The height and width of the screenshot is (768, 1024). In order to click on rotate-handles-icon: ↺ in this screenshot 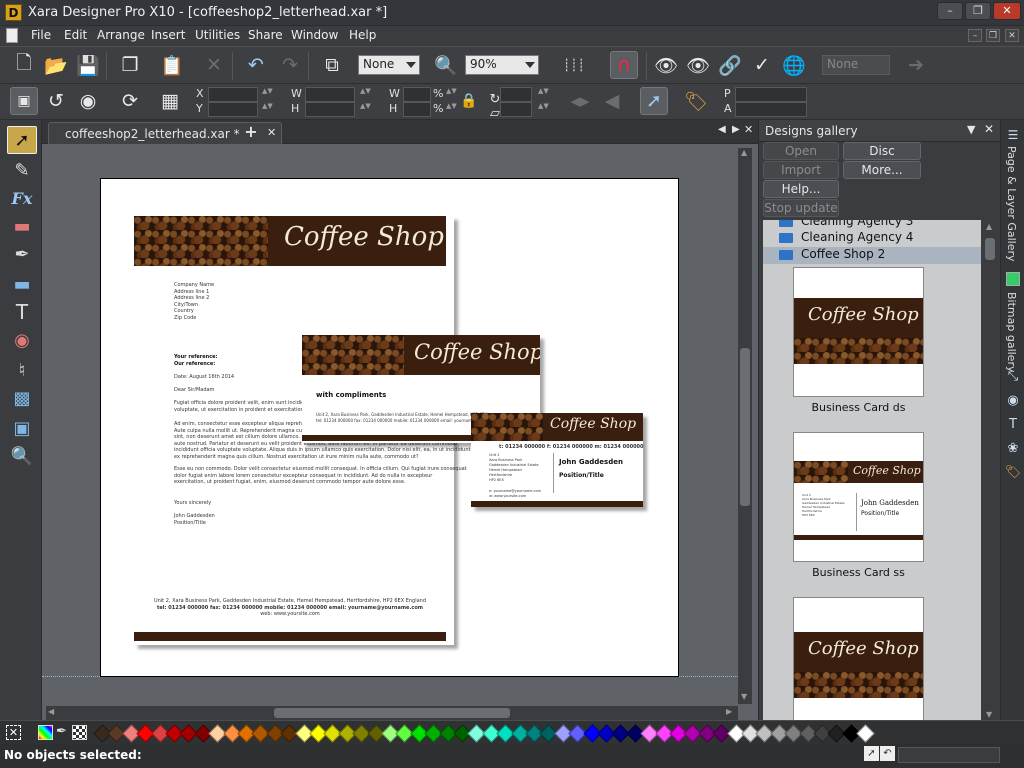, I will do `click(56, 101)`.